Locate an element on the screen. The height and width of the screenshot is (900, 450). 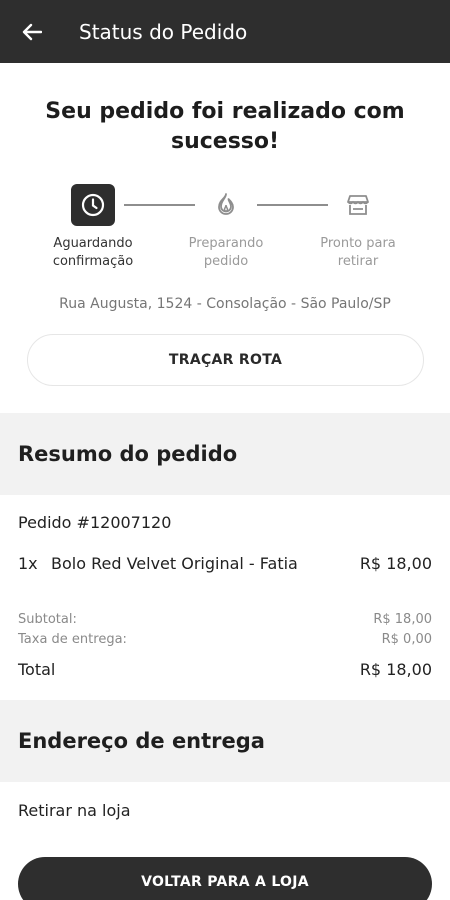
subtotal-row: Subtotal: R$ 18,00 is located at coordinates (225, 619).